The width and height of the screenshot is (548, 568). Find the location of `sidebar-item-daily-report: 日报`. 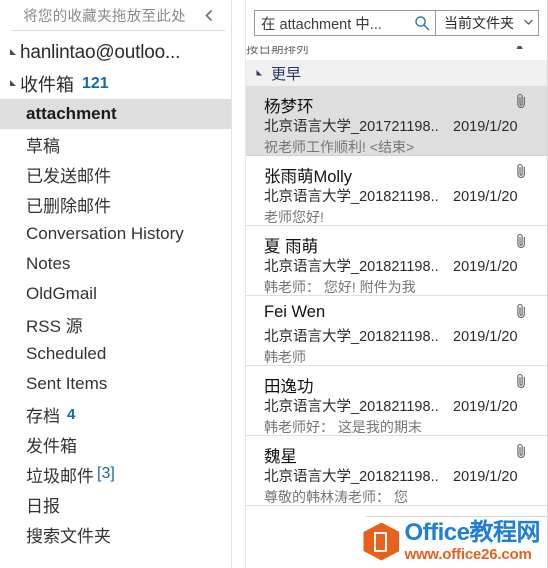

sidebar-item-daily-report: 日报 is located at coordinates (115, 504).